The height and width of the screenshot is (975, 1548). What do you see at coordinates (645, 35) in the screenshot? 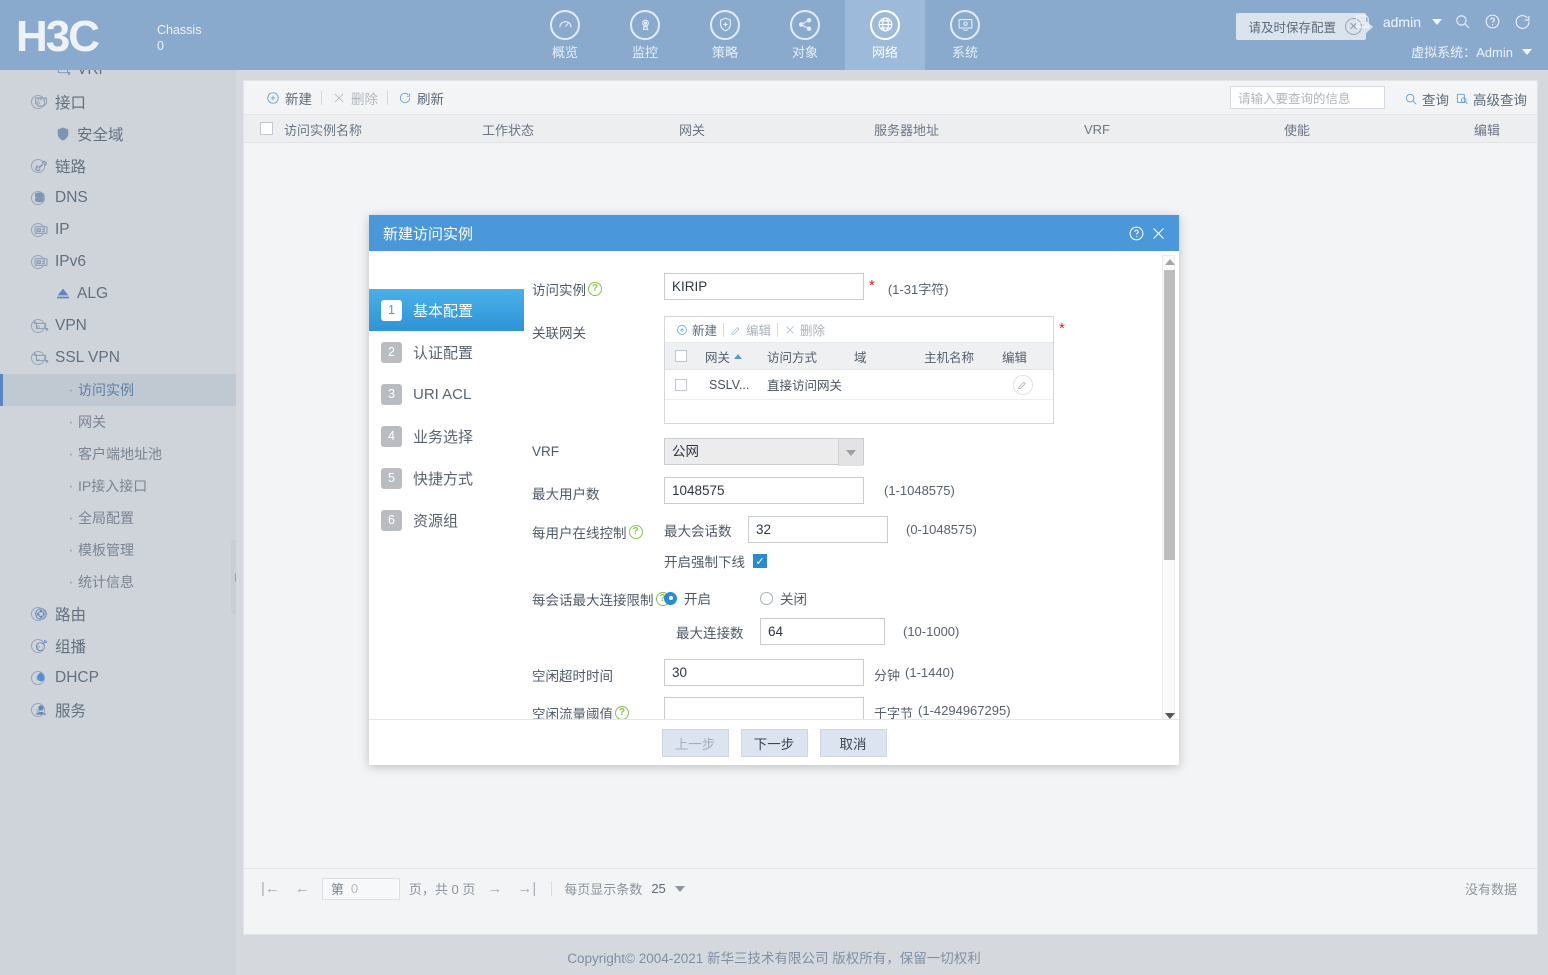
I see `nav-item-monitor: 监控` at bounding box center [645, 35].